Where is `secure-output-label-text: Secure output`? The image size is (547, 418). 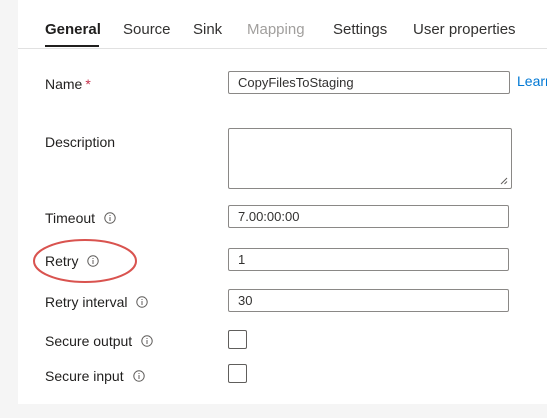 secure-output-label-text: Secure output is located at coordinates (89, 341).